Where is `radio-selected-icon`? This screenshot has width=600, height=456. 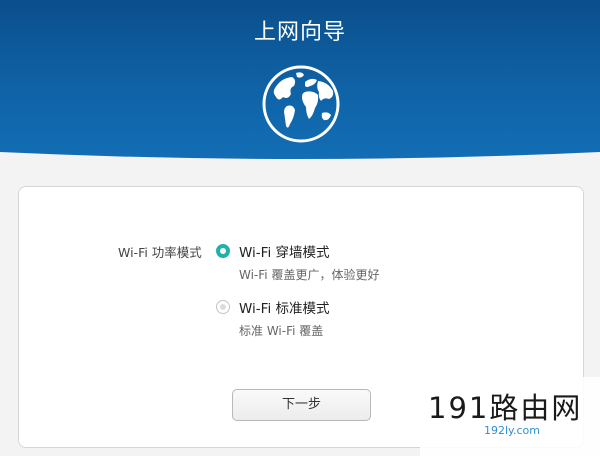
radio-selected-icon is located at coordinates (223, 251).